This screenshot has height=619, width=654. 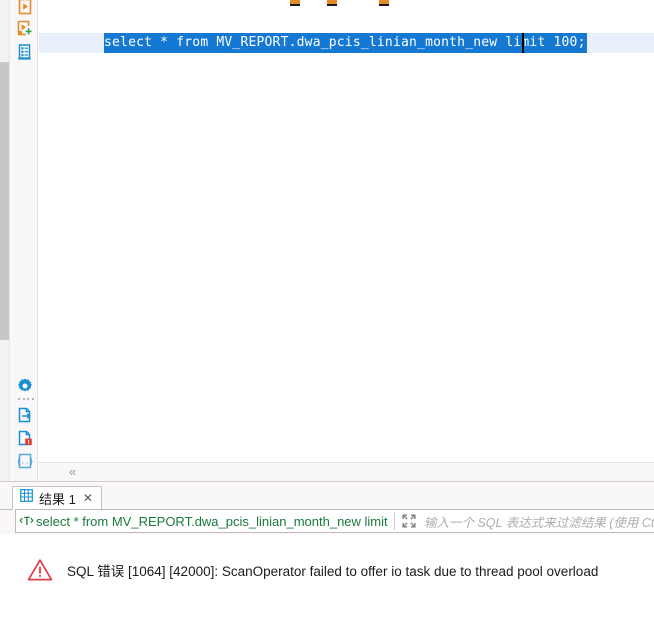 What do you see at coordinates (24, 8) in the screenshot?
I see `execute-script-icon` at bounding box center [24, 8].